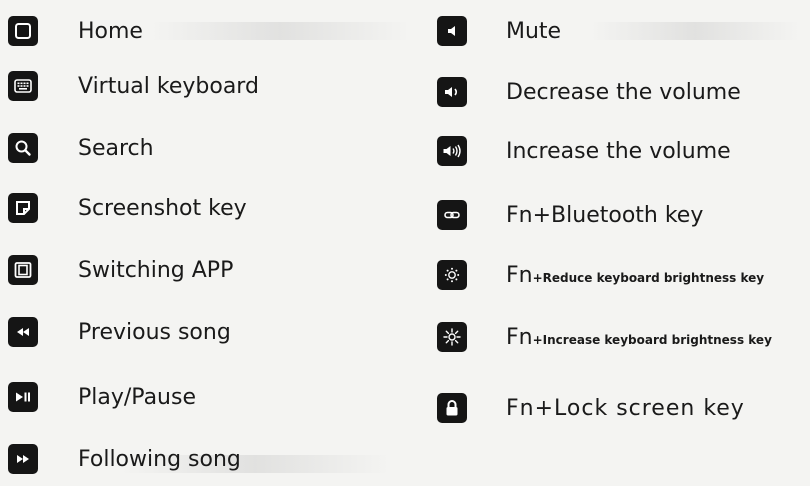 The image size is (810, 486). What do you see at coordinates (623, 92) in the screenshot?
I see `key-label: Decrease the volume` at bounding box center [623, 92].